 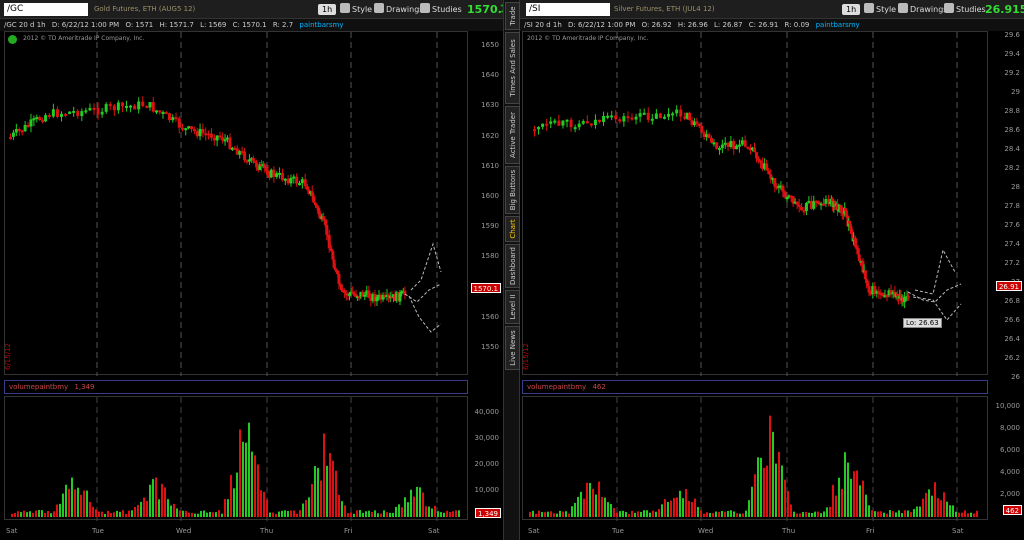 I want to click on left-volume-plot, so click(x=236, y=458).